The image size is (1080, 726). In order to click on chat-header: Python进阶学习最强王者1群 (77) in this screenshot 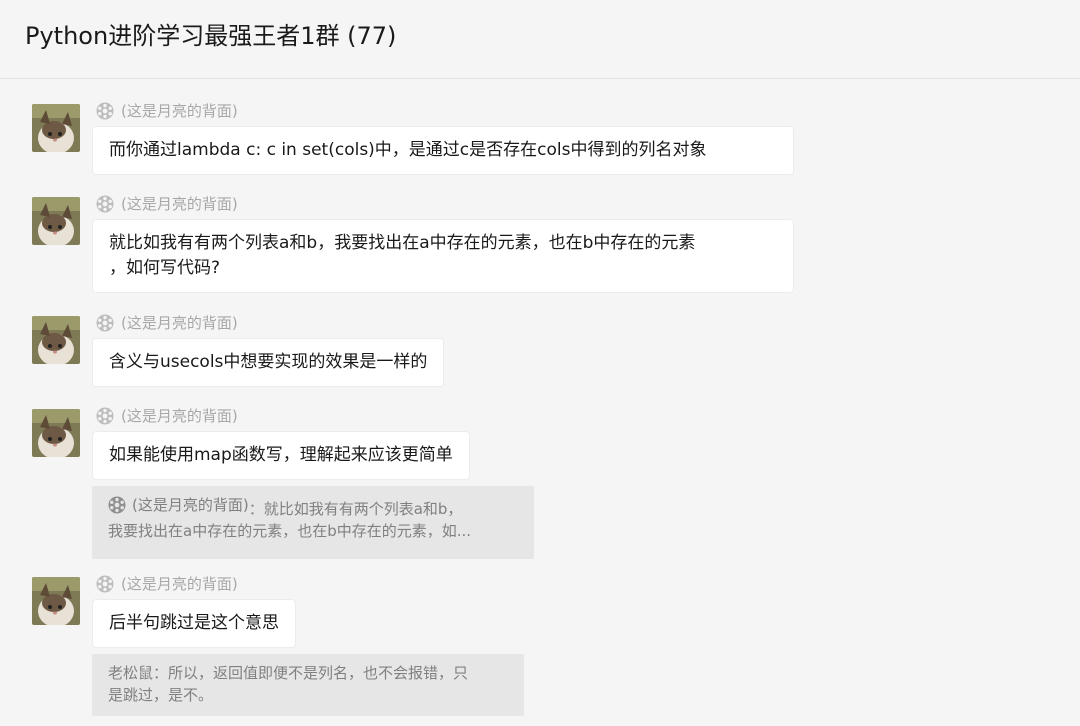, I will do `click(540, 39)`.